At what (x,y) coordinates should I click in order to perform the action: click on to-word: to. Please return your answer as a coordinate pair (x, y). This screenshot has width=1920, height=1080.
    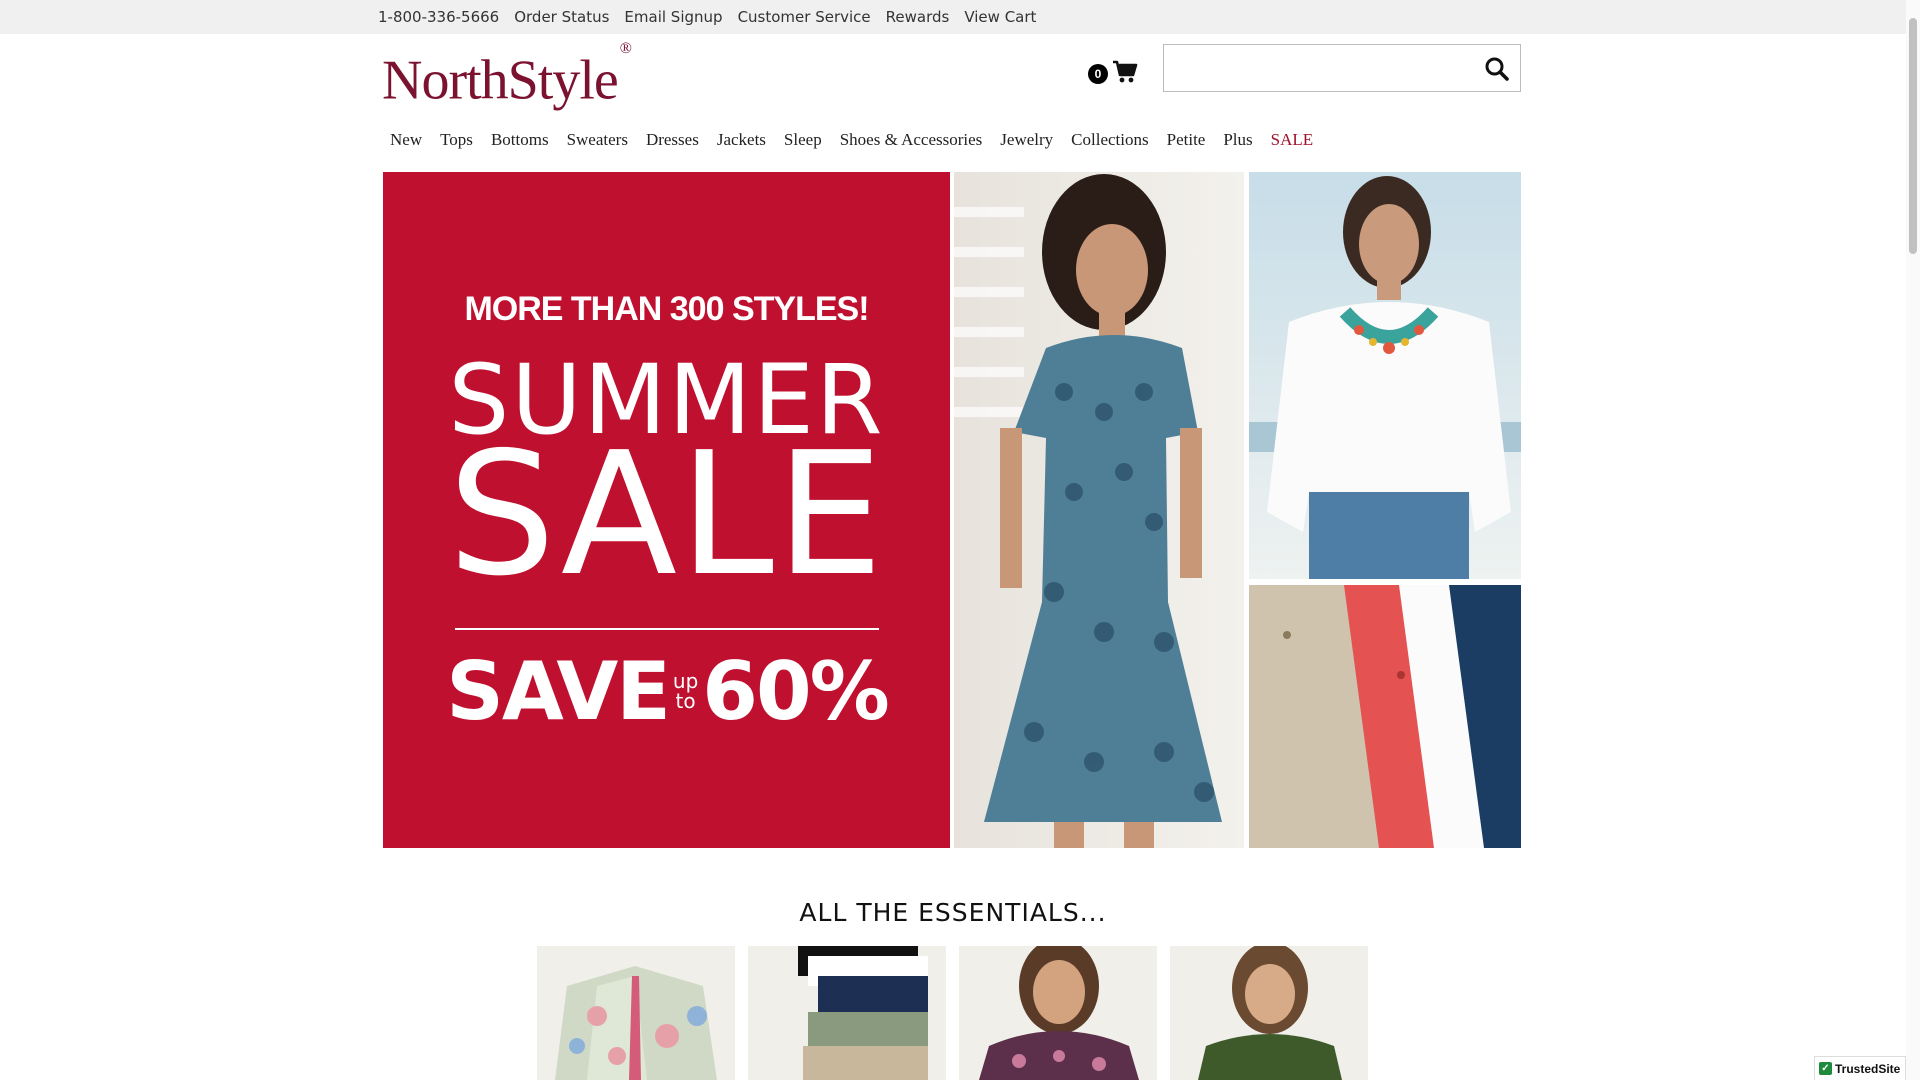
    Looking at the image, I should click on (685, 701).